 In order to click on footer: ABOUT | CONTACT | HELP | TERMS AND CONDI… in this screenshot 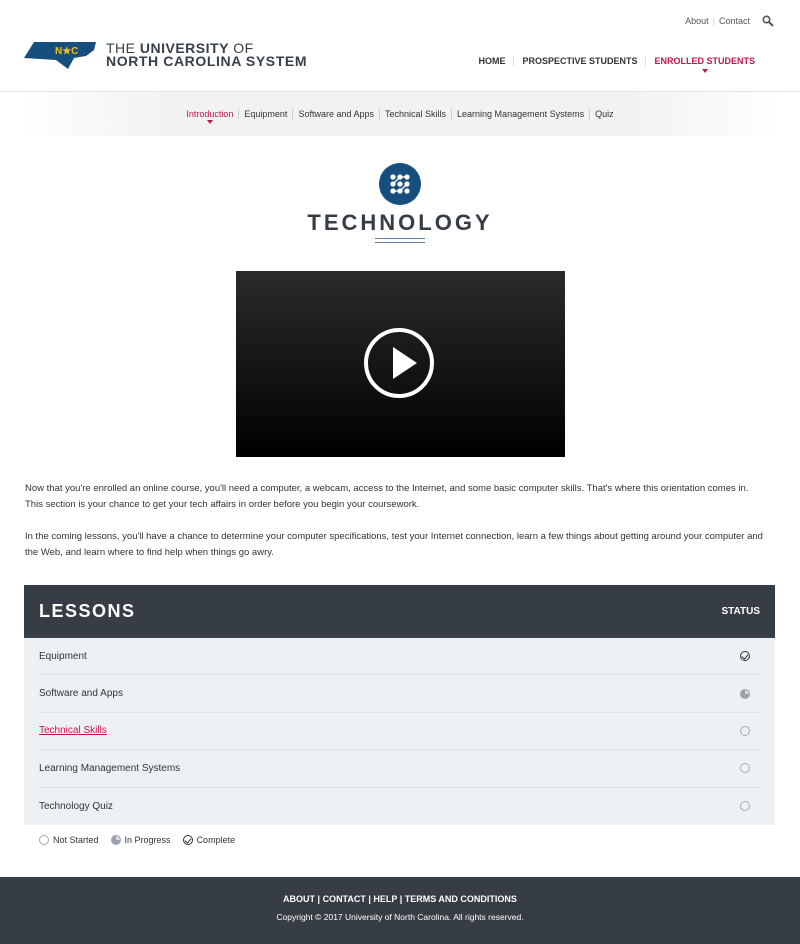, I will do `click(400, 910)`.